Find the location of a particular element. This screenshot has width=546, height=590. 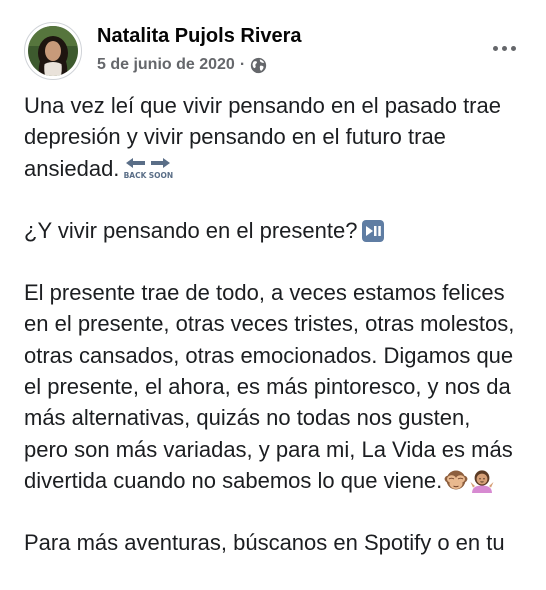

profile-photo is located at coordinates (53, 51).